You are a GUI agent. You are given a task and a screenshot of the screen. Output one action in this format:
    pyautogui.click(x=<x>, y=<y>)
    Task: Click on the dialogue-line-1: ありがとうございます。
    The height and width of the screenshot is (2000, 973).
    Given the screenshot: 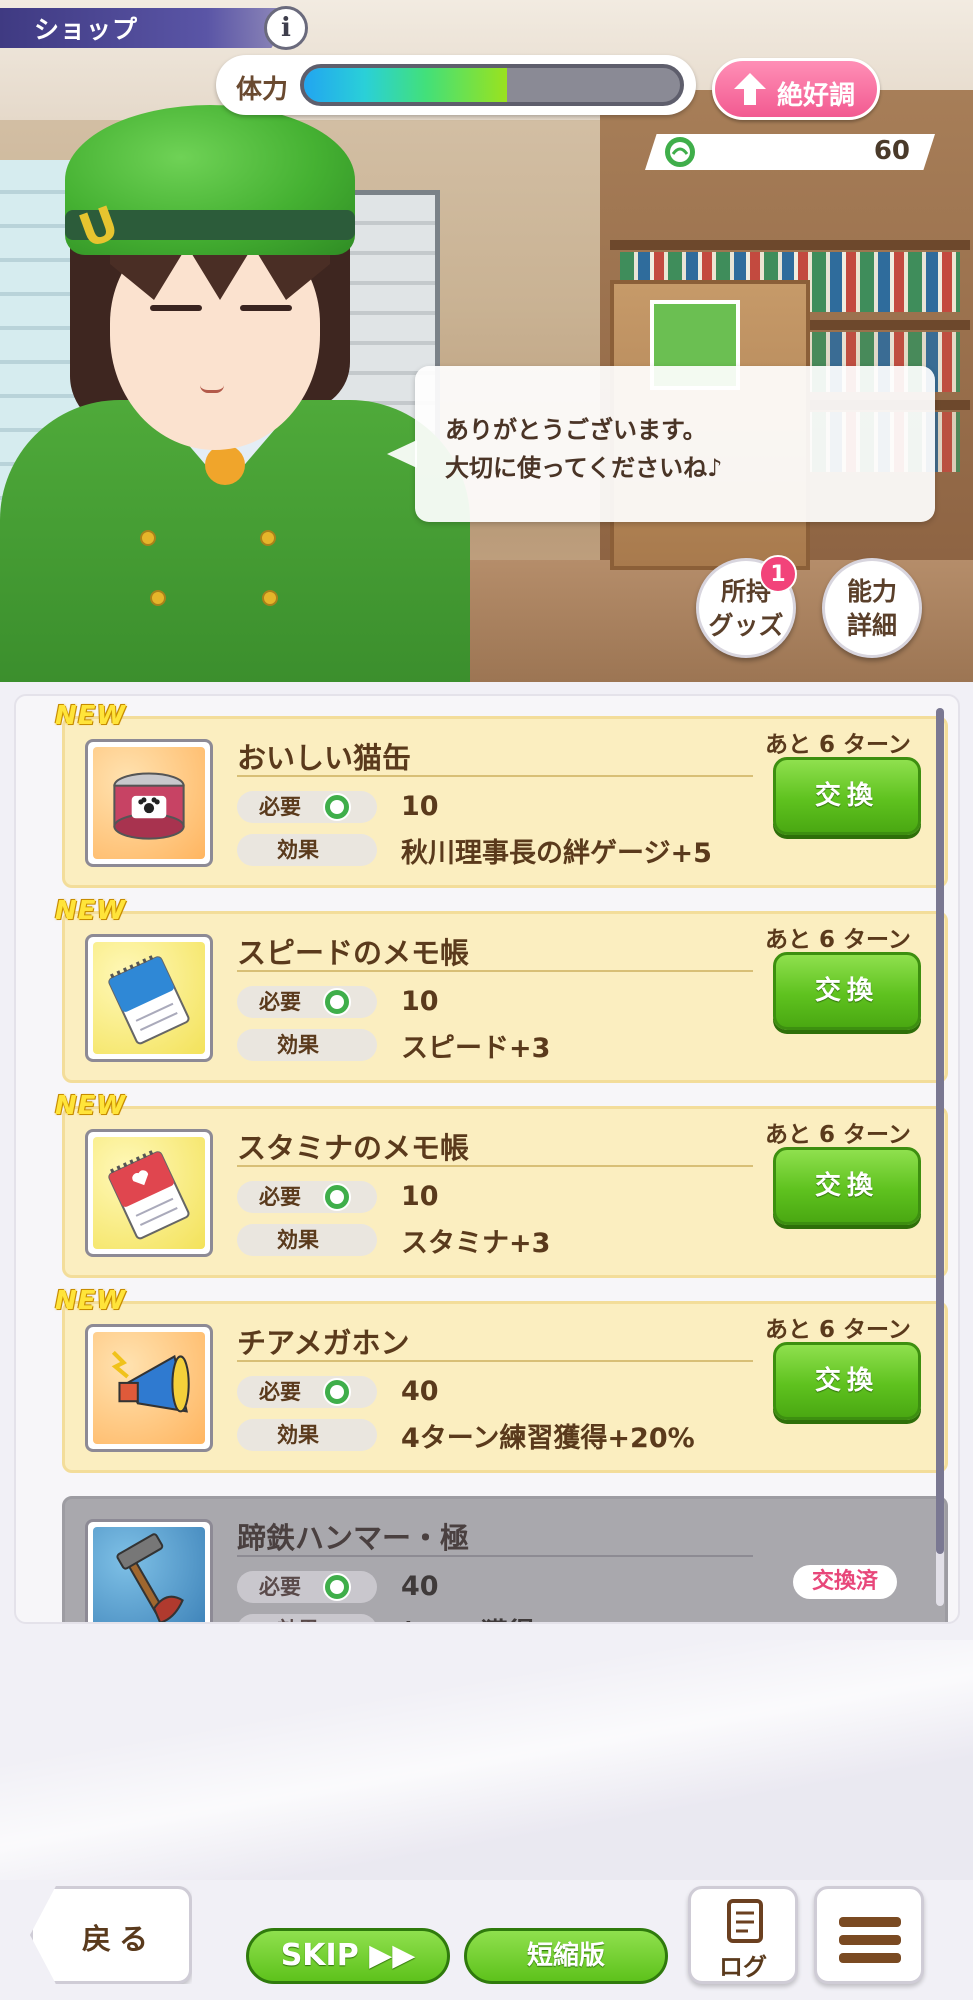 What is the action you would take?
    pyautogui.click(x=576, y=430)
    